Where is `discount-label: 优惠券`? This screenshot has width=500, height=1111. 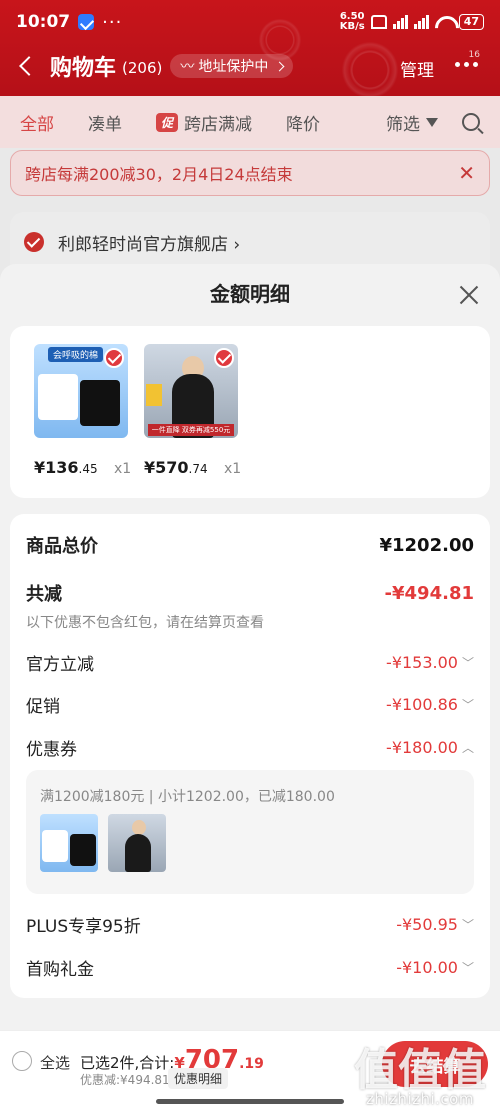 discount-label: 优惠券 is located at coordinates (51, 750).